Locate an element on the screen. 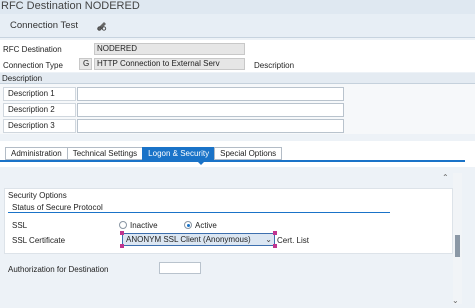 This screenshot has width=475, height=308. chevron-down-icon: ⌄ is located at coordinates (268, 239).